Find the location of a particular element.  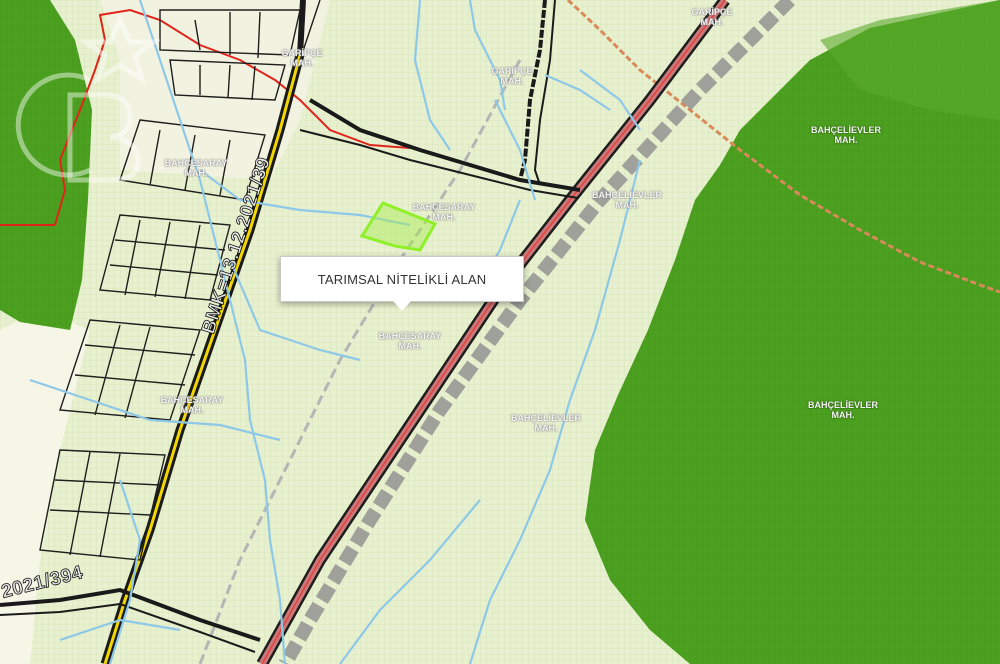

watermark-logo-icon is located at coordinates (87, 98).